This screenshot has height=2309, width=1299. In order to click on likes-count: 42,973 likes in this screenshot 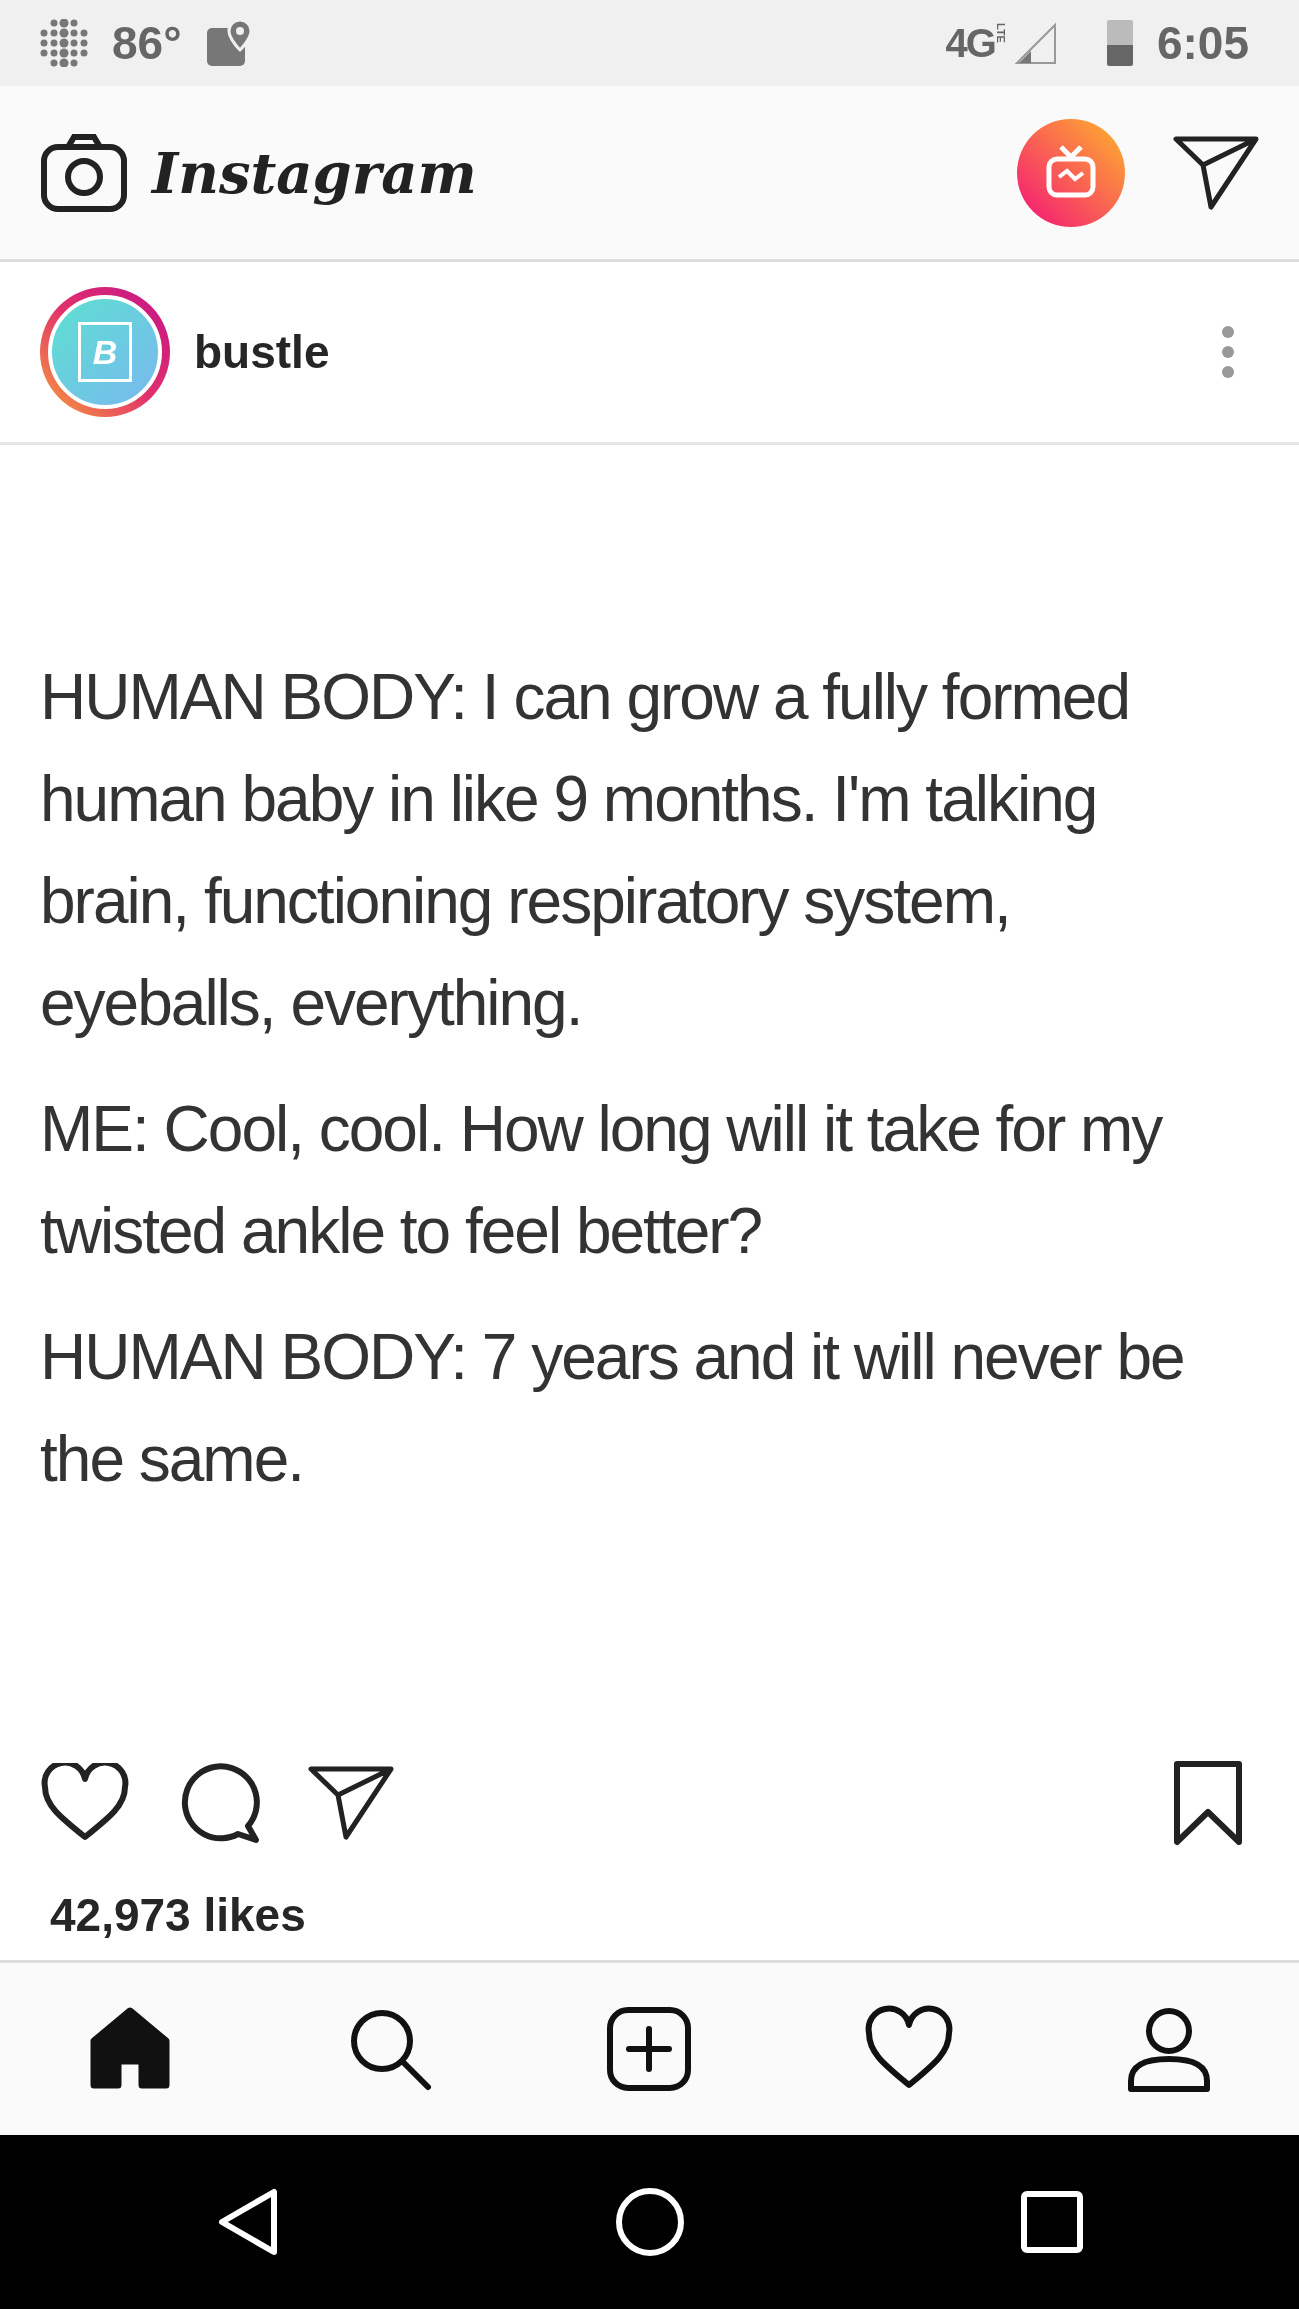, I will do `click(178, 1915)`.